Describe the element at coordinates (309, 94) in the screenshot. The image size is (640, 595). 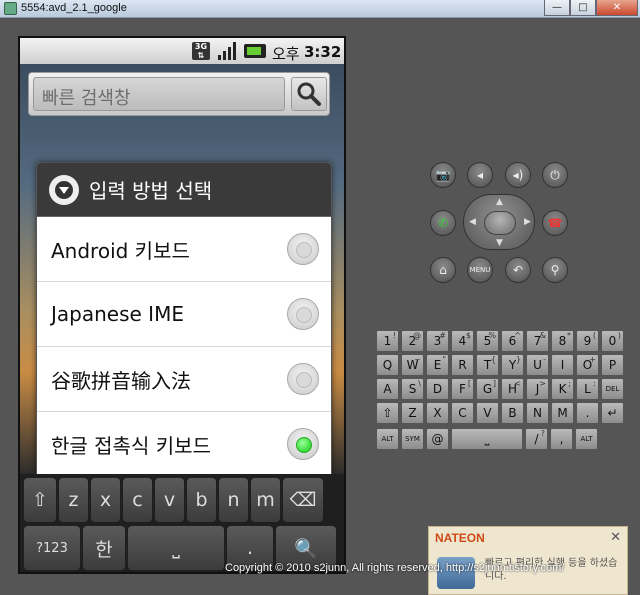
I see `search-button` at that location.